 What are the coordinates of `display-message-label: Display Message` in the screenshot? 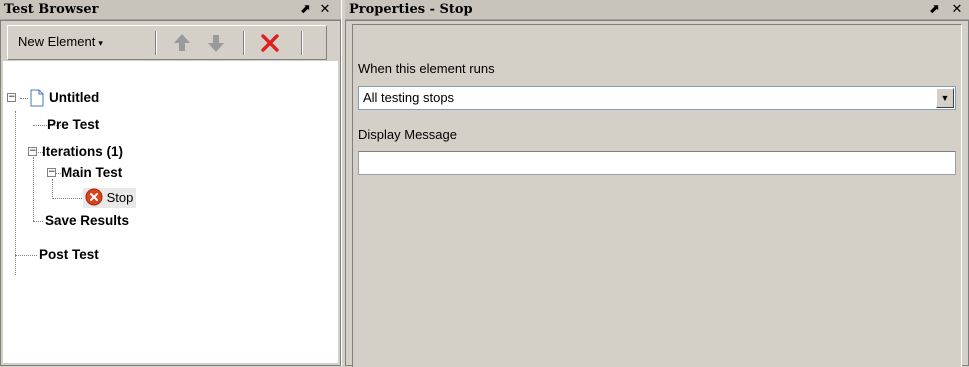 It's located at (407, 134).